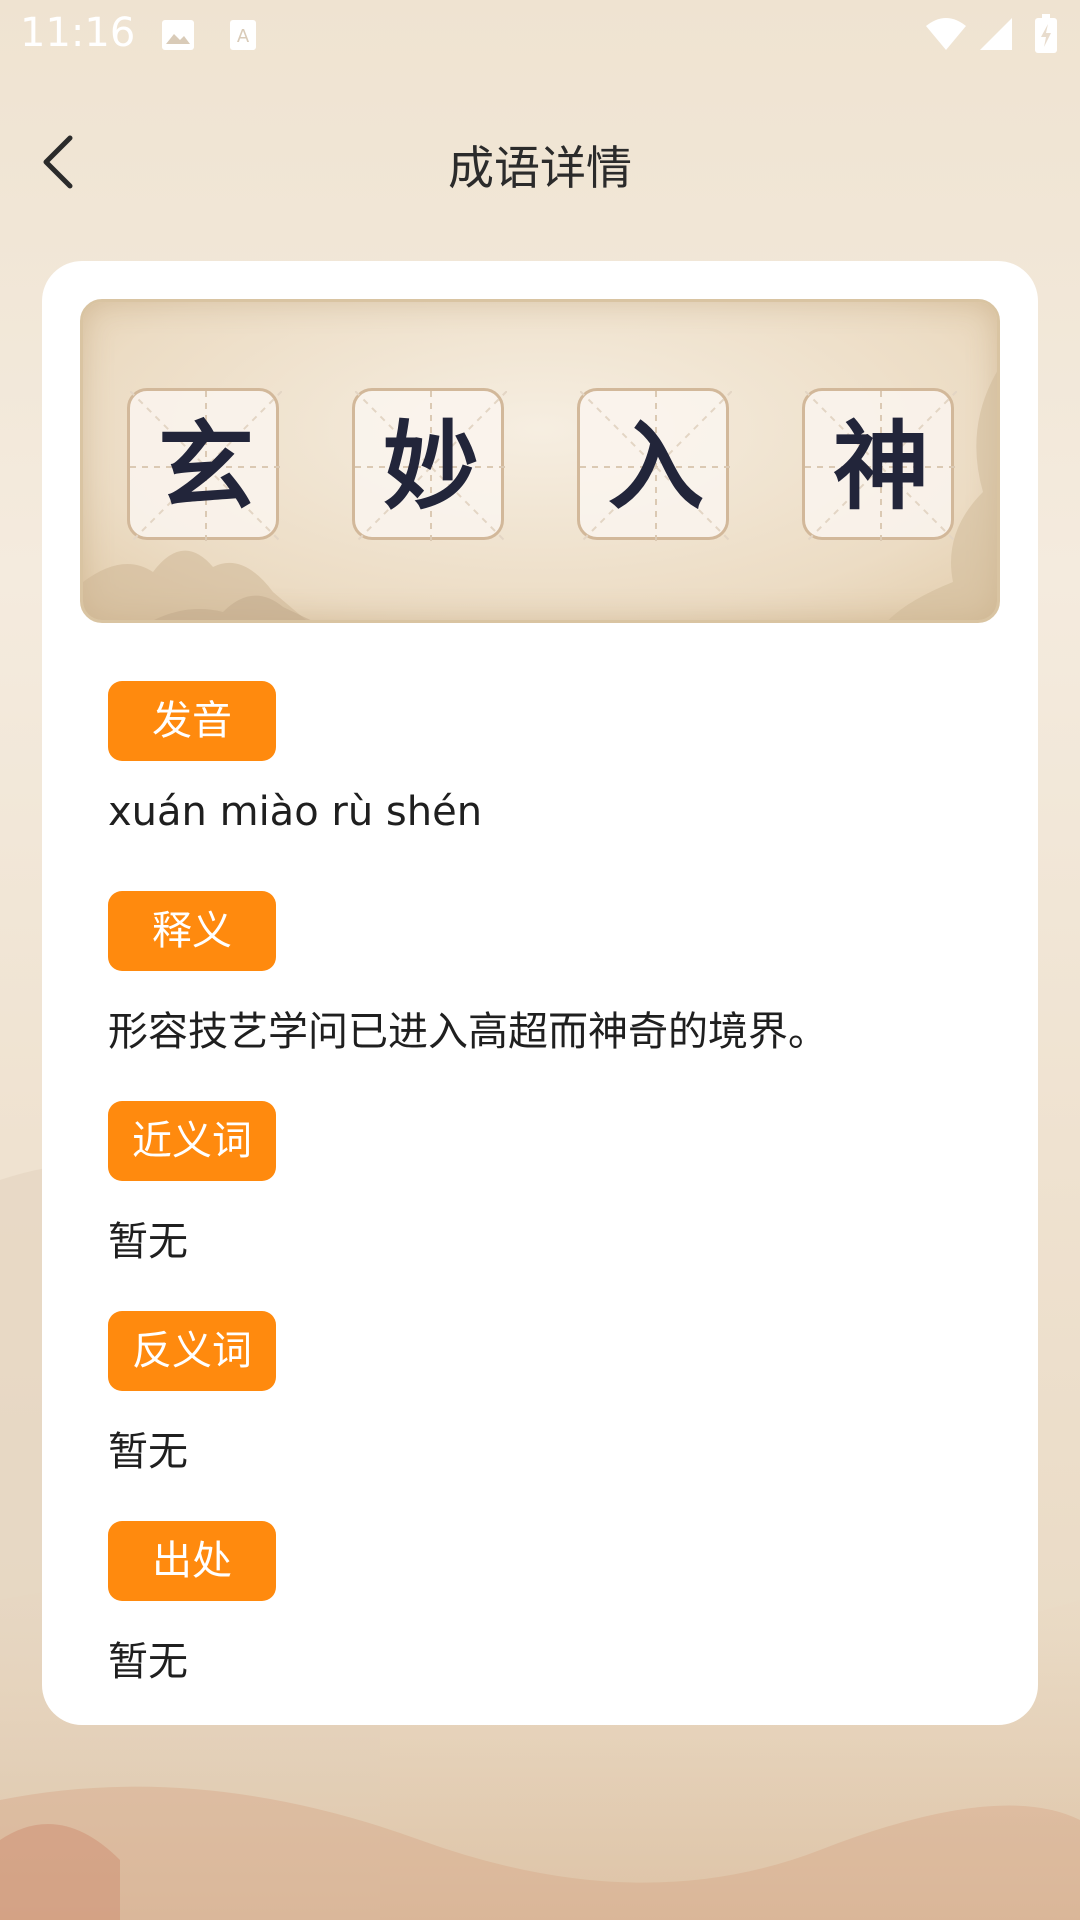 Image resolution: width=1080 pixels, height=1920 pixels. I want to click on text-a-icon: A, so click(243, 35).